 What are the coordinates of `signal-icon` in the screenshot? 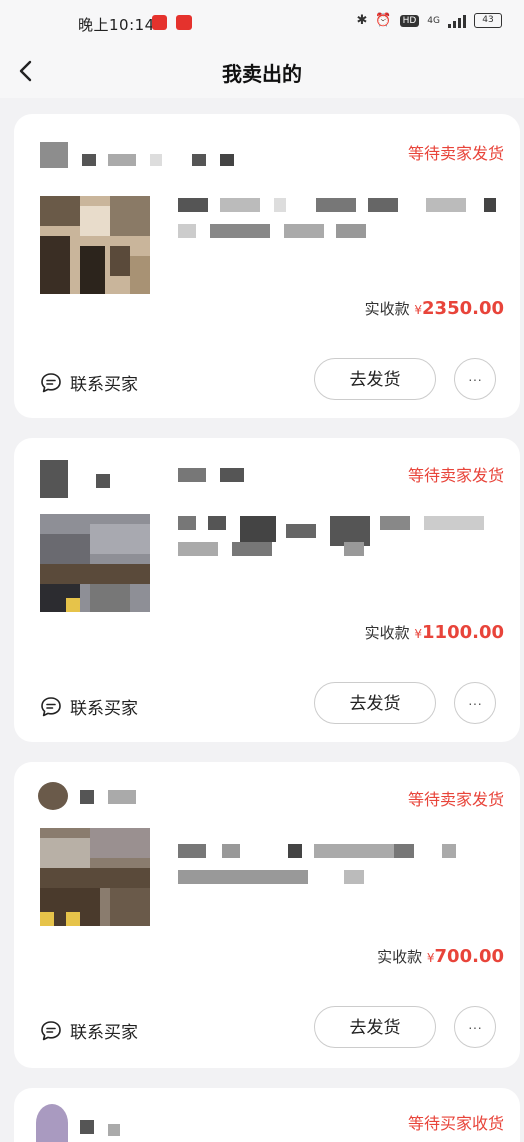 It's located at (457, 21).